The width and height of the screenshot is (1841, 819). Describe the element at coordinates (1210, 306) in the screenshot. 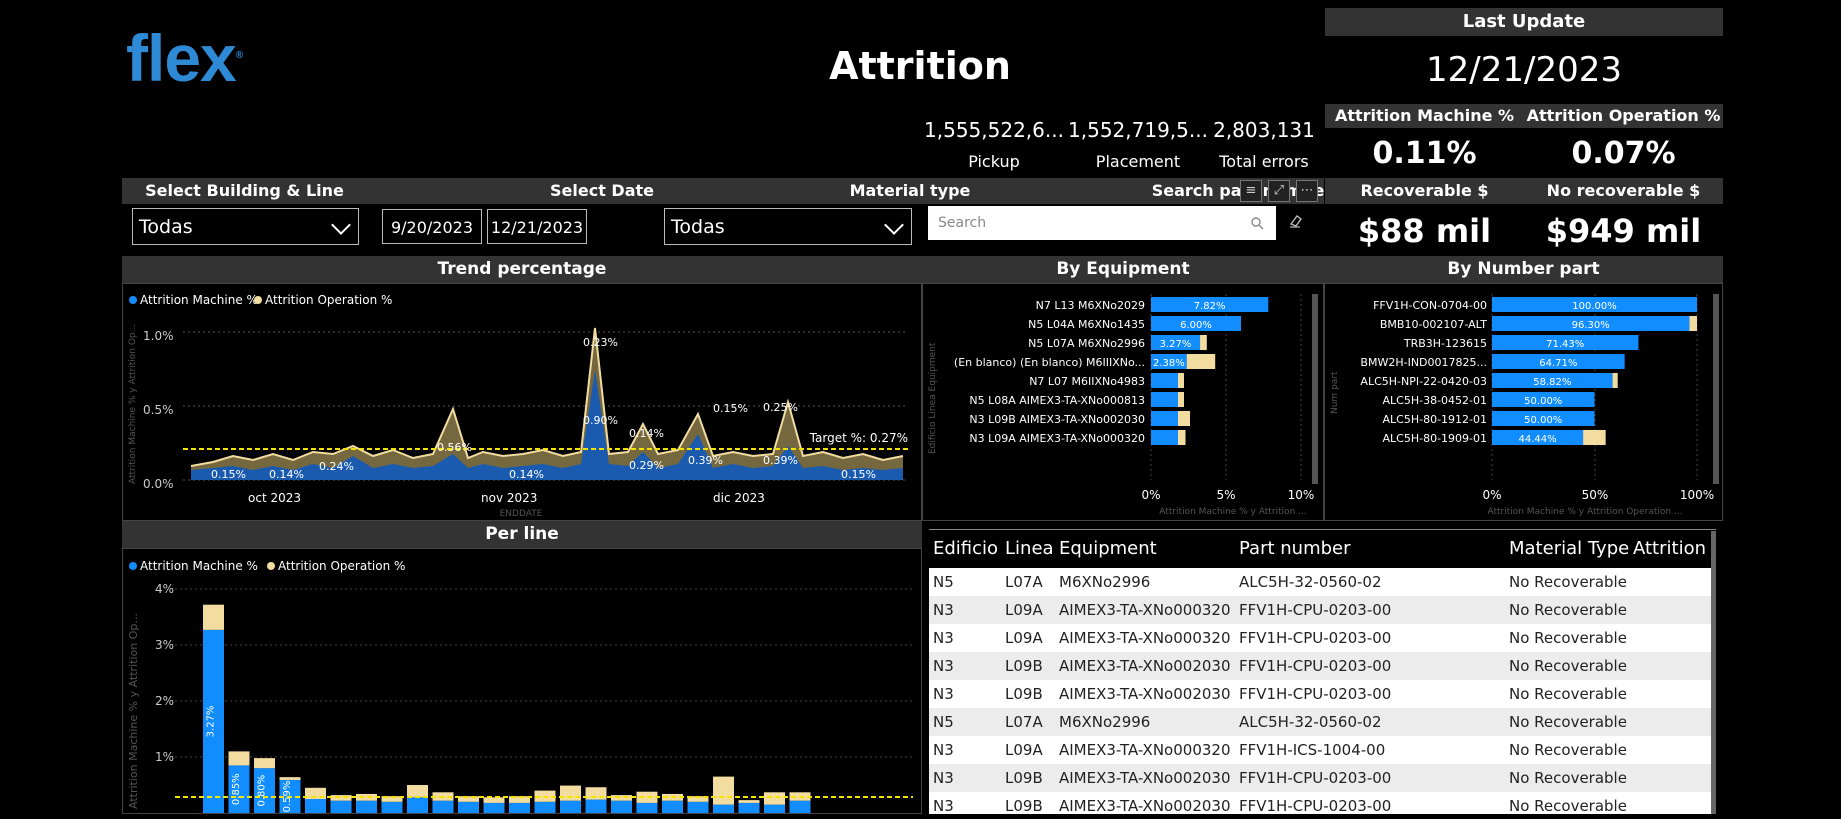

I see `bar-value-label: 7.82%` at that location.